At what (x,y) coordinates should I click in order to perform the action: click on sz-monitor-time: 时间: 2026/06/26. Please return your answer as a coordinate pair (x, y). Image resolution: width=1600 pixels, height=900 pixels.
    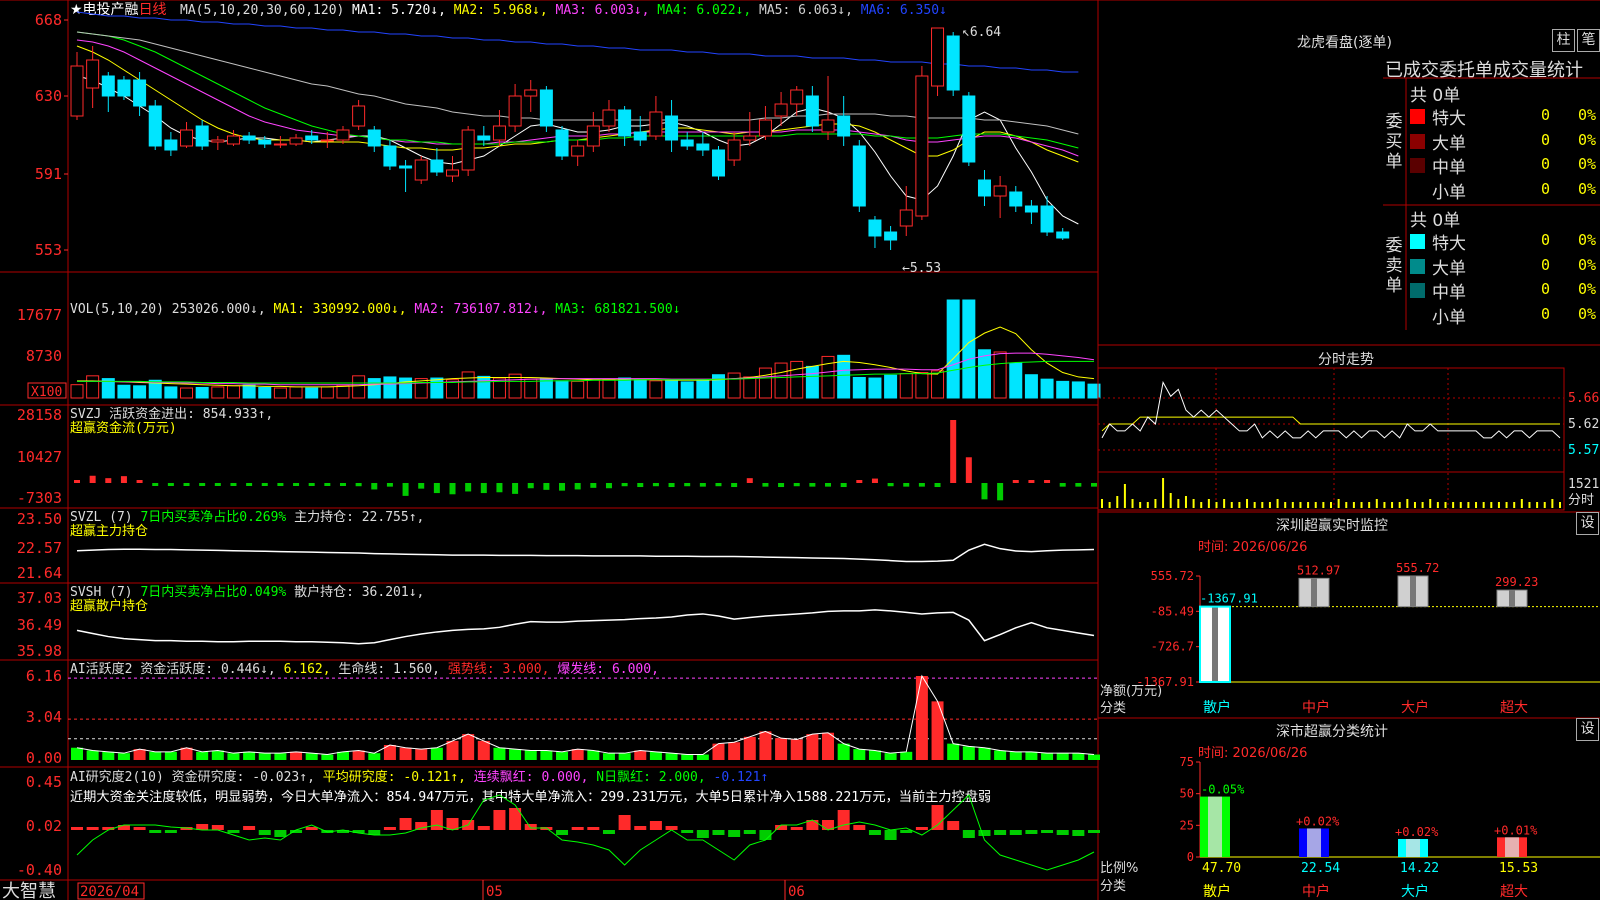
    Looking at the image, I should click on (1253, 547).